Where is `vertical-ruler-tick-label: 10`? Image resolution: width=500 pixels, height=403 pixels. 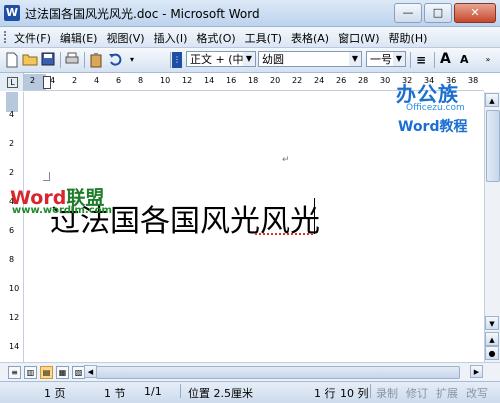
vertical-ruler-tick-label: 10 is located at coordinates (14, 288).